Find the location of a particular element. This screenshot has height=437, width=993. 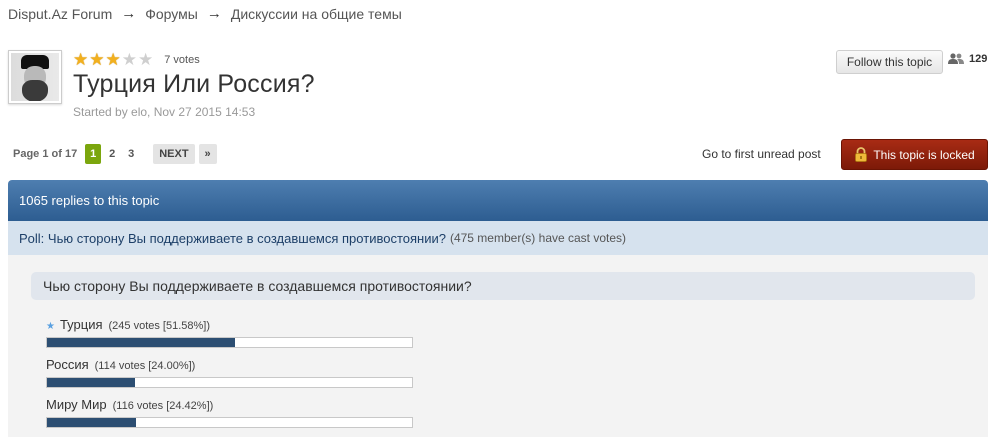

follow-topic-button: Follow this topic is located at coordinates (889, 62).